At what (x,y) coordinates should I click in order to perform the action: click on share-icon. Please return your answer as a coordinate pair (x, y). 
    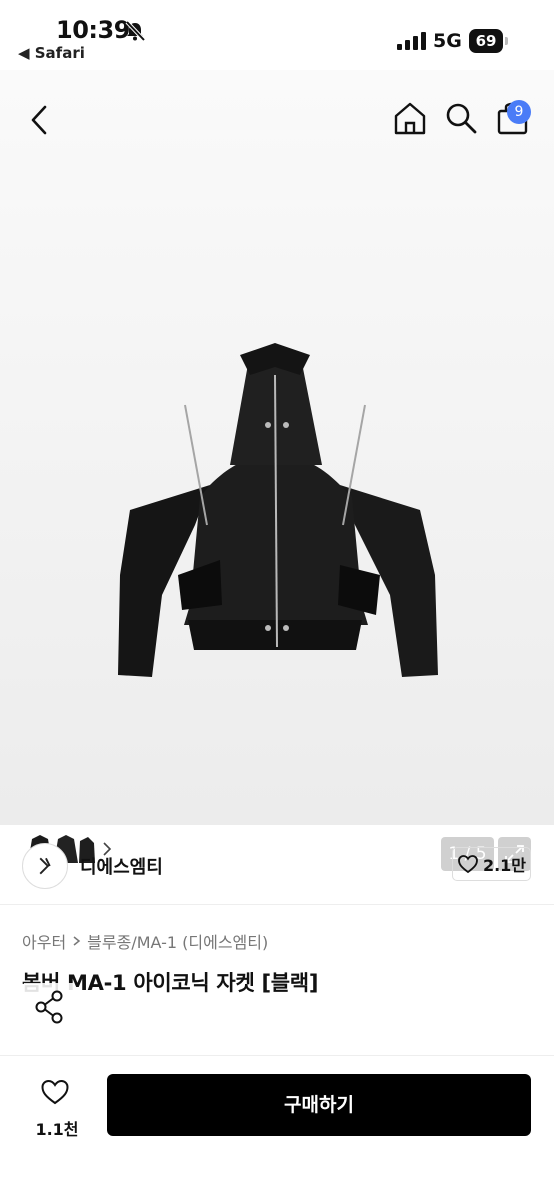
    Looking at the image, I should click on (49, 1007).